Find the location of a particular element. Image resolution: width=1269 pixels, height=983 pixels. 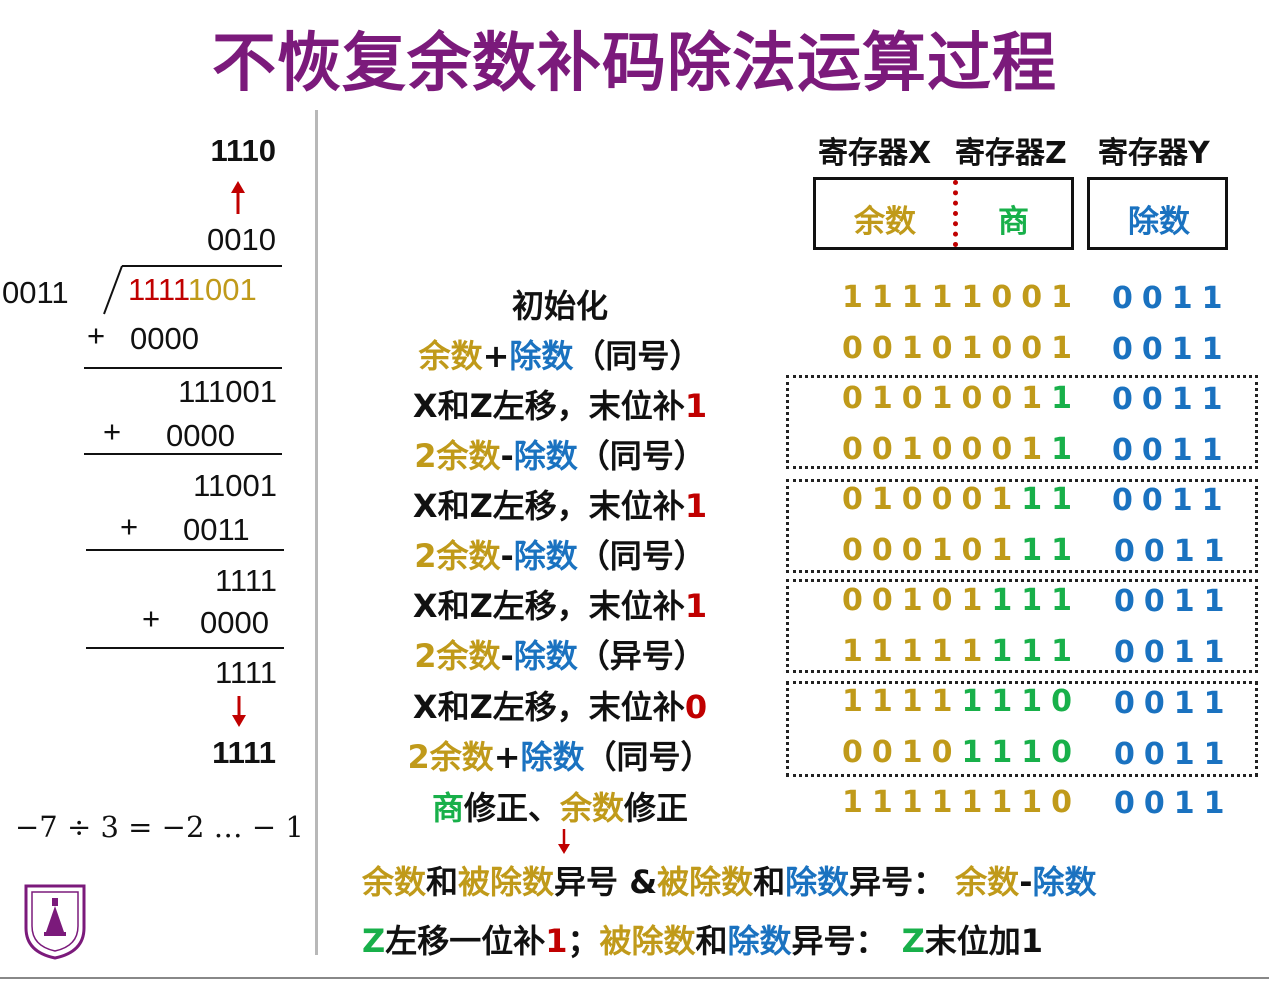

step-text: 0 is located at coordinates (696, 707).